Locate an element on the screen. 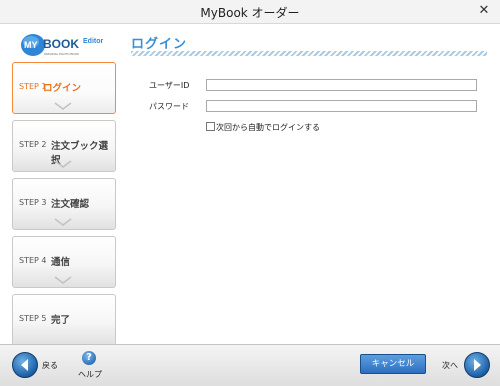 The image size is (500, 386). help-icon: ? is located at coordinates (89, 358).